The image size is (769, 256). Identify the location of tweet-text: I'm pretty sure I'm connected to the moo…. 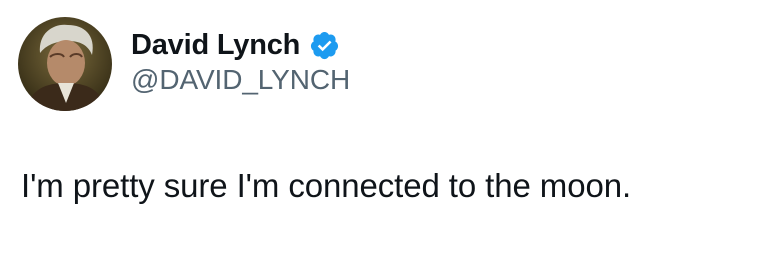
(326, 185).